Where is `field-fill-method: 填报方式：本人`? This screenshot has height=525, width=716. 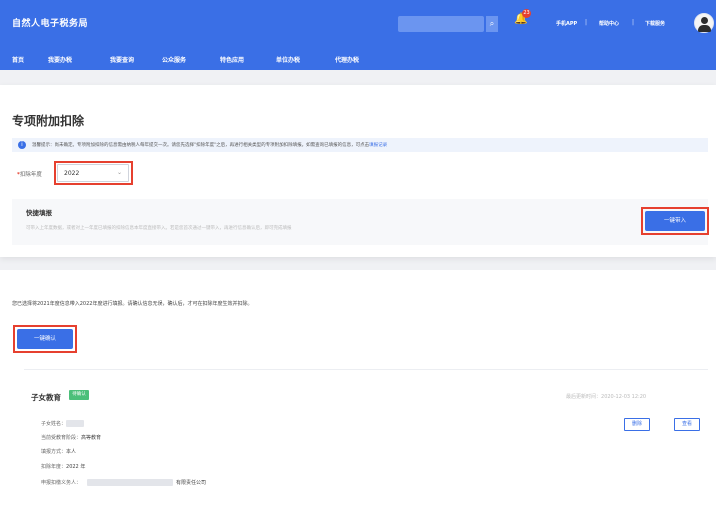 field-fill-method: 填报方式：本人 is located at coordinates (59, 452).